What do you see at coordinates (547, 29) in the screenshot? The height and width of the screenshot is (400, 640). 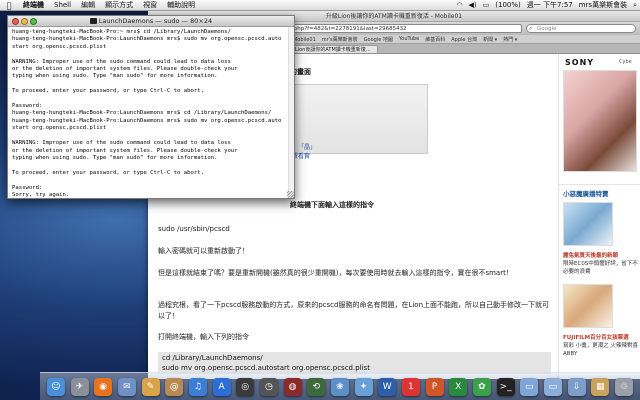 I see `search-placeholder: Google` at bounding box center [547, 29].